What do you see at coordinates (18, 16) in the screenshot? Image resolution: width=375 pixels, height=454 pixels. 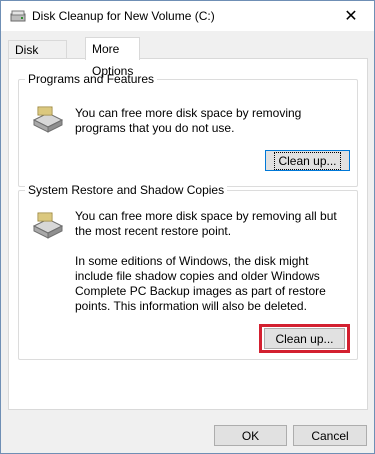 I see `disk-cleanup-icon` at bounding box center [18, 16].